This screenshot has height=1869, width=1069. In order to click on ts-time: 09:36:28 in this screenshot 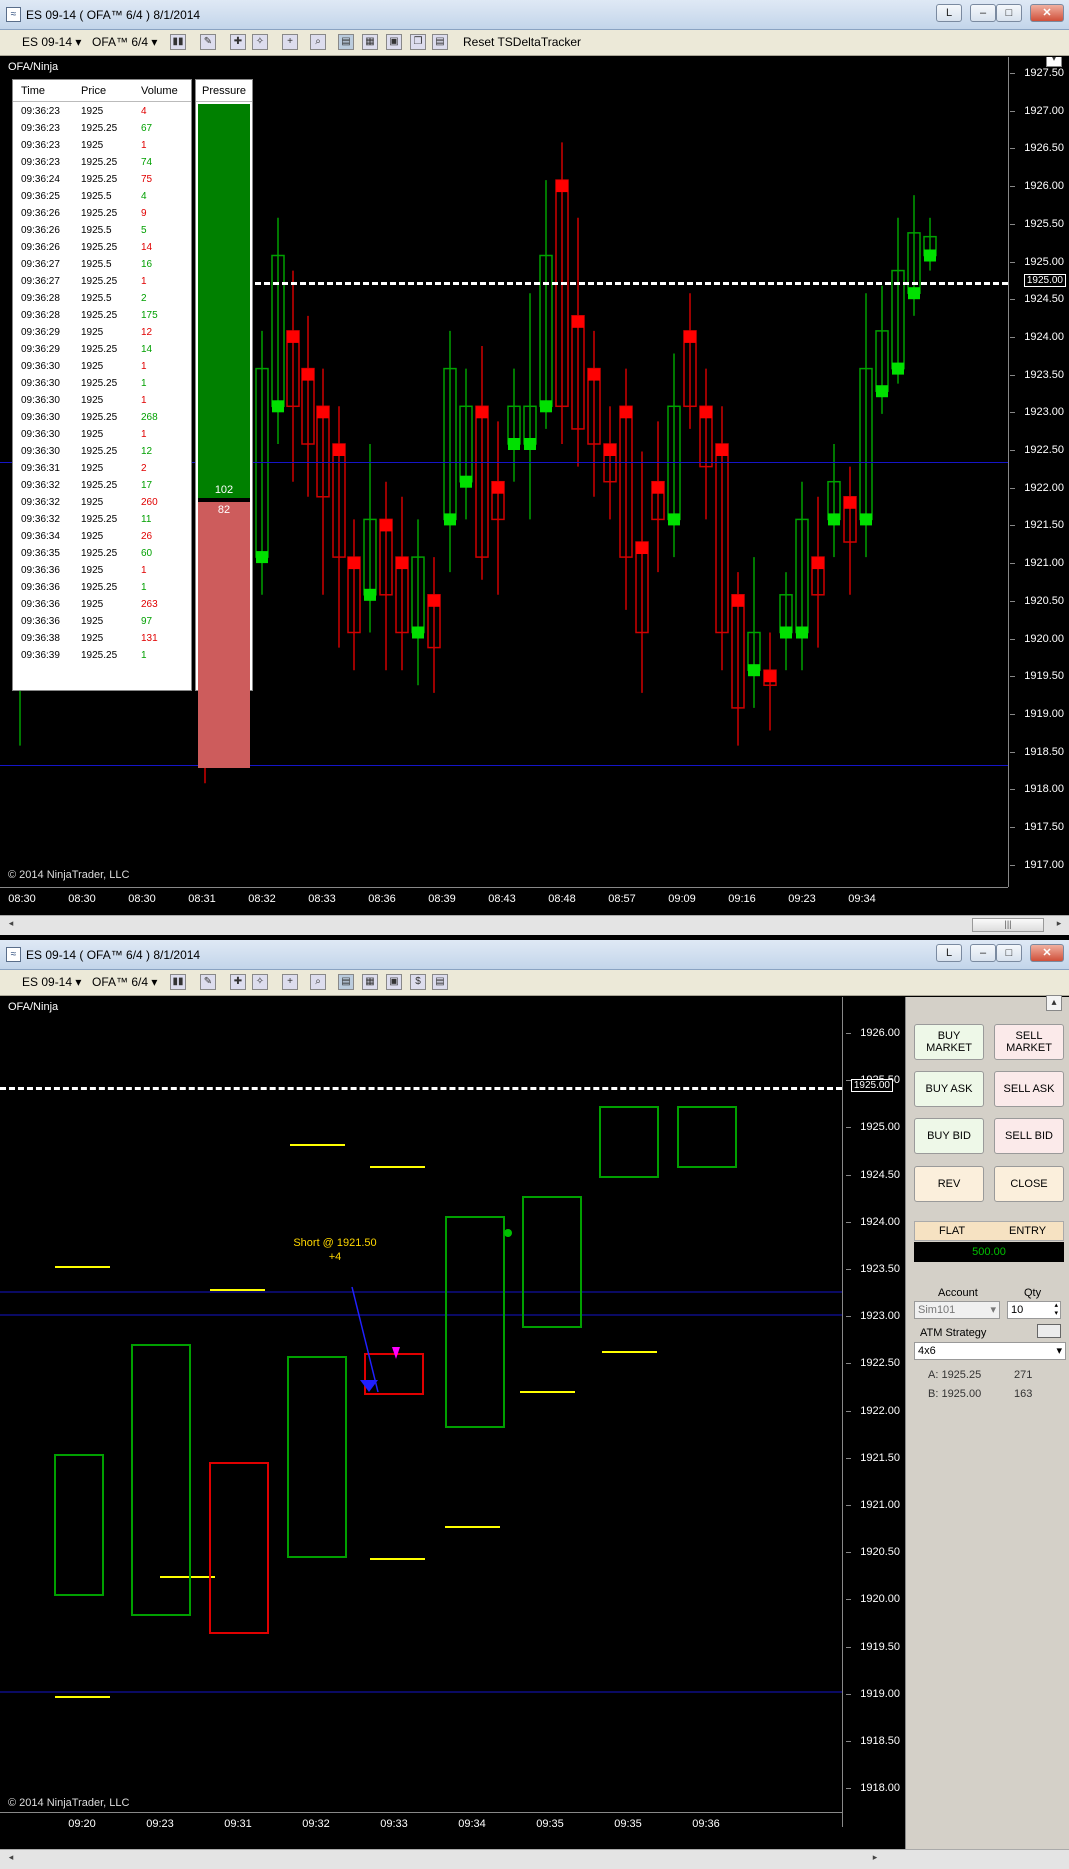, I will do `click(40, 298)`.